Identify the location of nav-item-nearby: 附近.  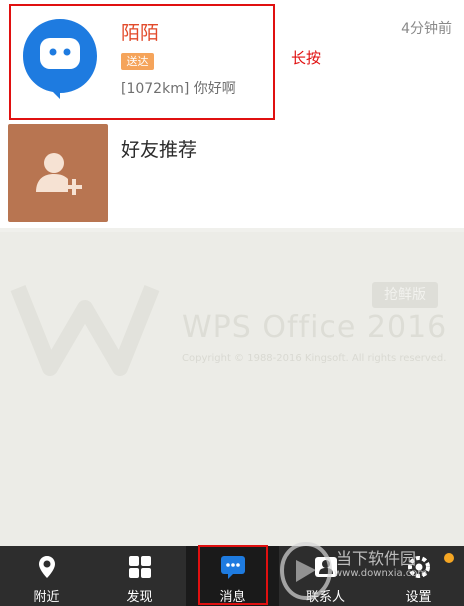
(46, 576).